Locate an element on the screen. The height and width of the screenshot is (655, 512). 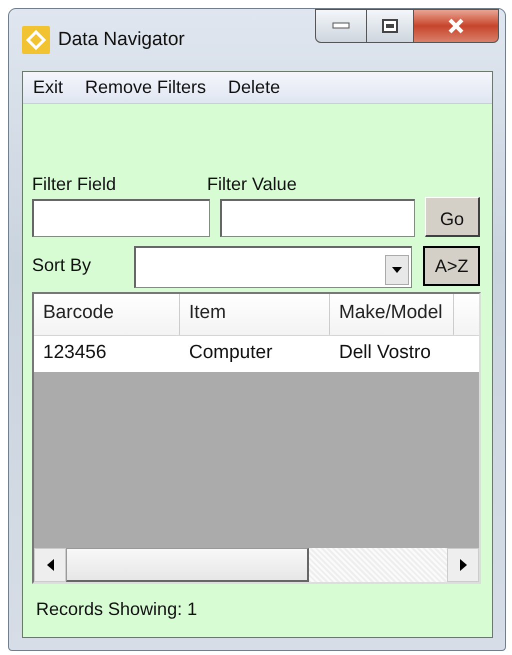
close-button is located at coordinates (456, 26).